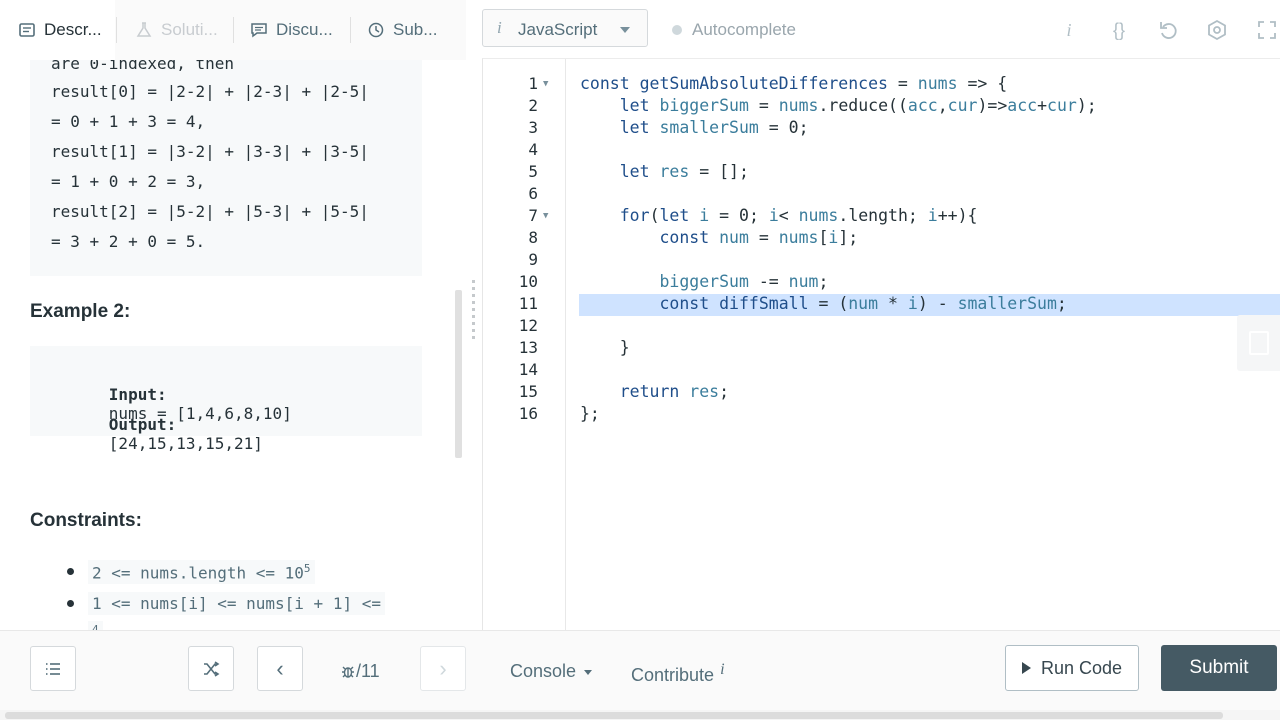 Image resolution: width=1280 pixels, height=720 pixels. I want to click on example2-heading: Example 2:, so click(80, 311).